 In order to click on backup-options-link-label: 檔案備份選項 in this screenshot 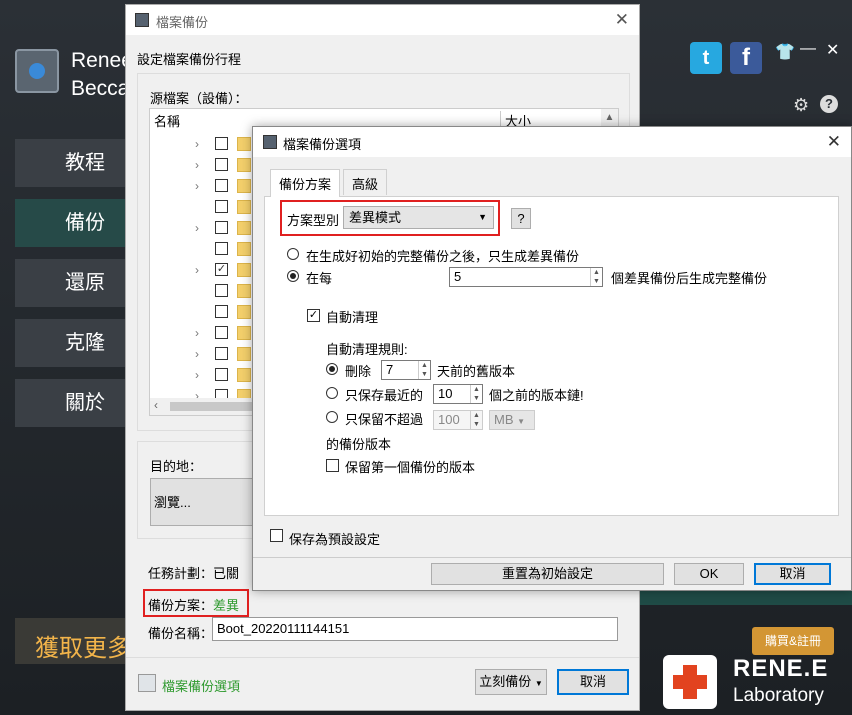, I will do `click(201, 685)`.